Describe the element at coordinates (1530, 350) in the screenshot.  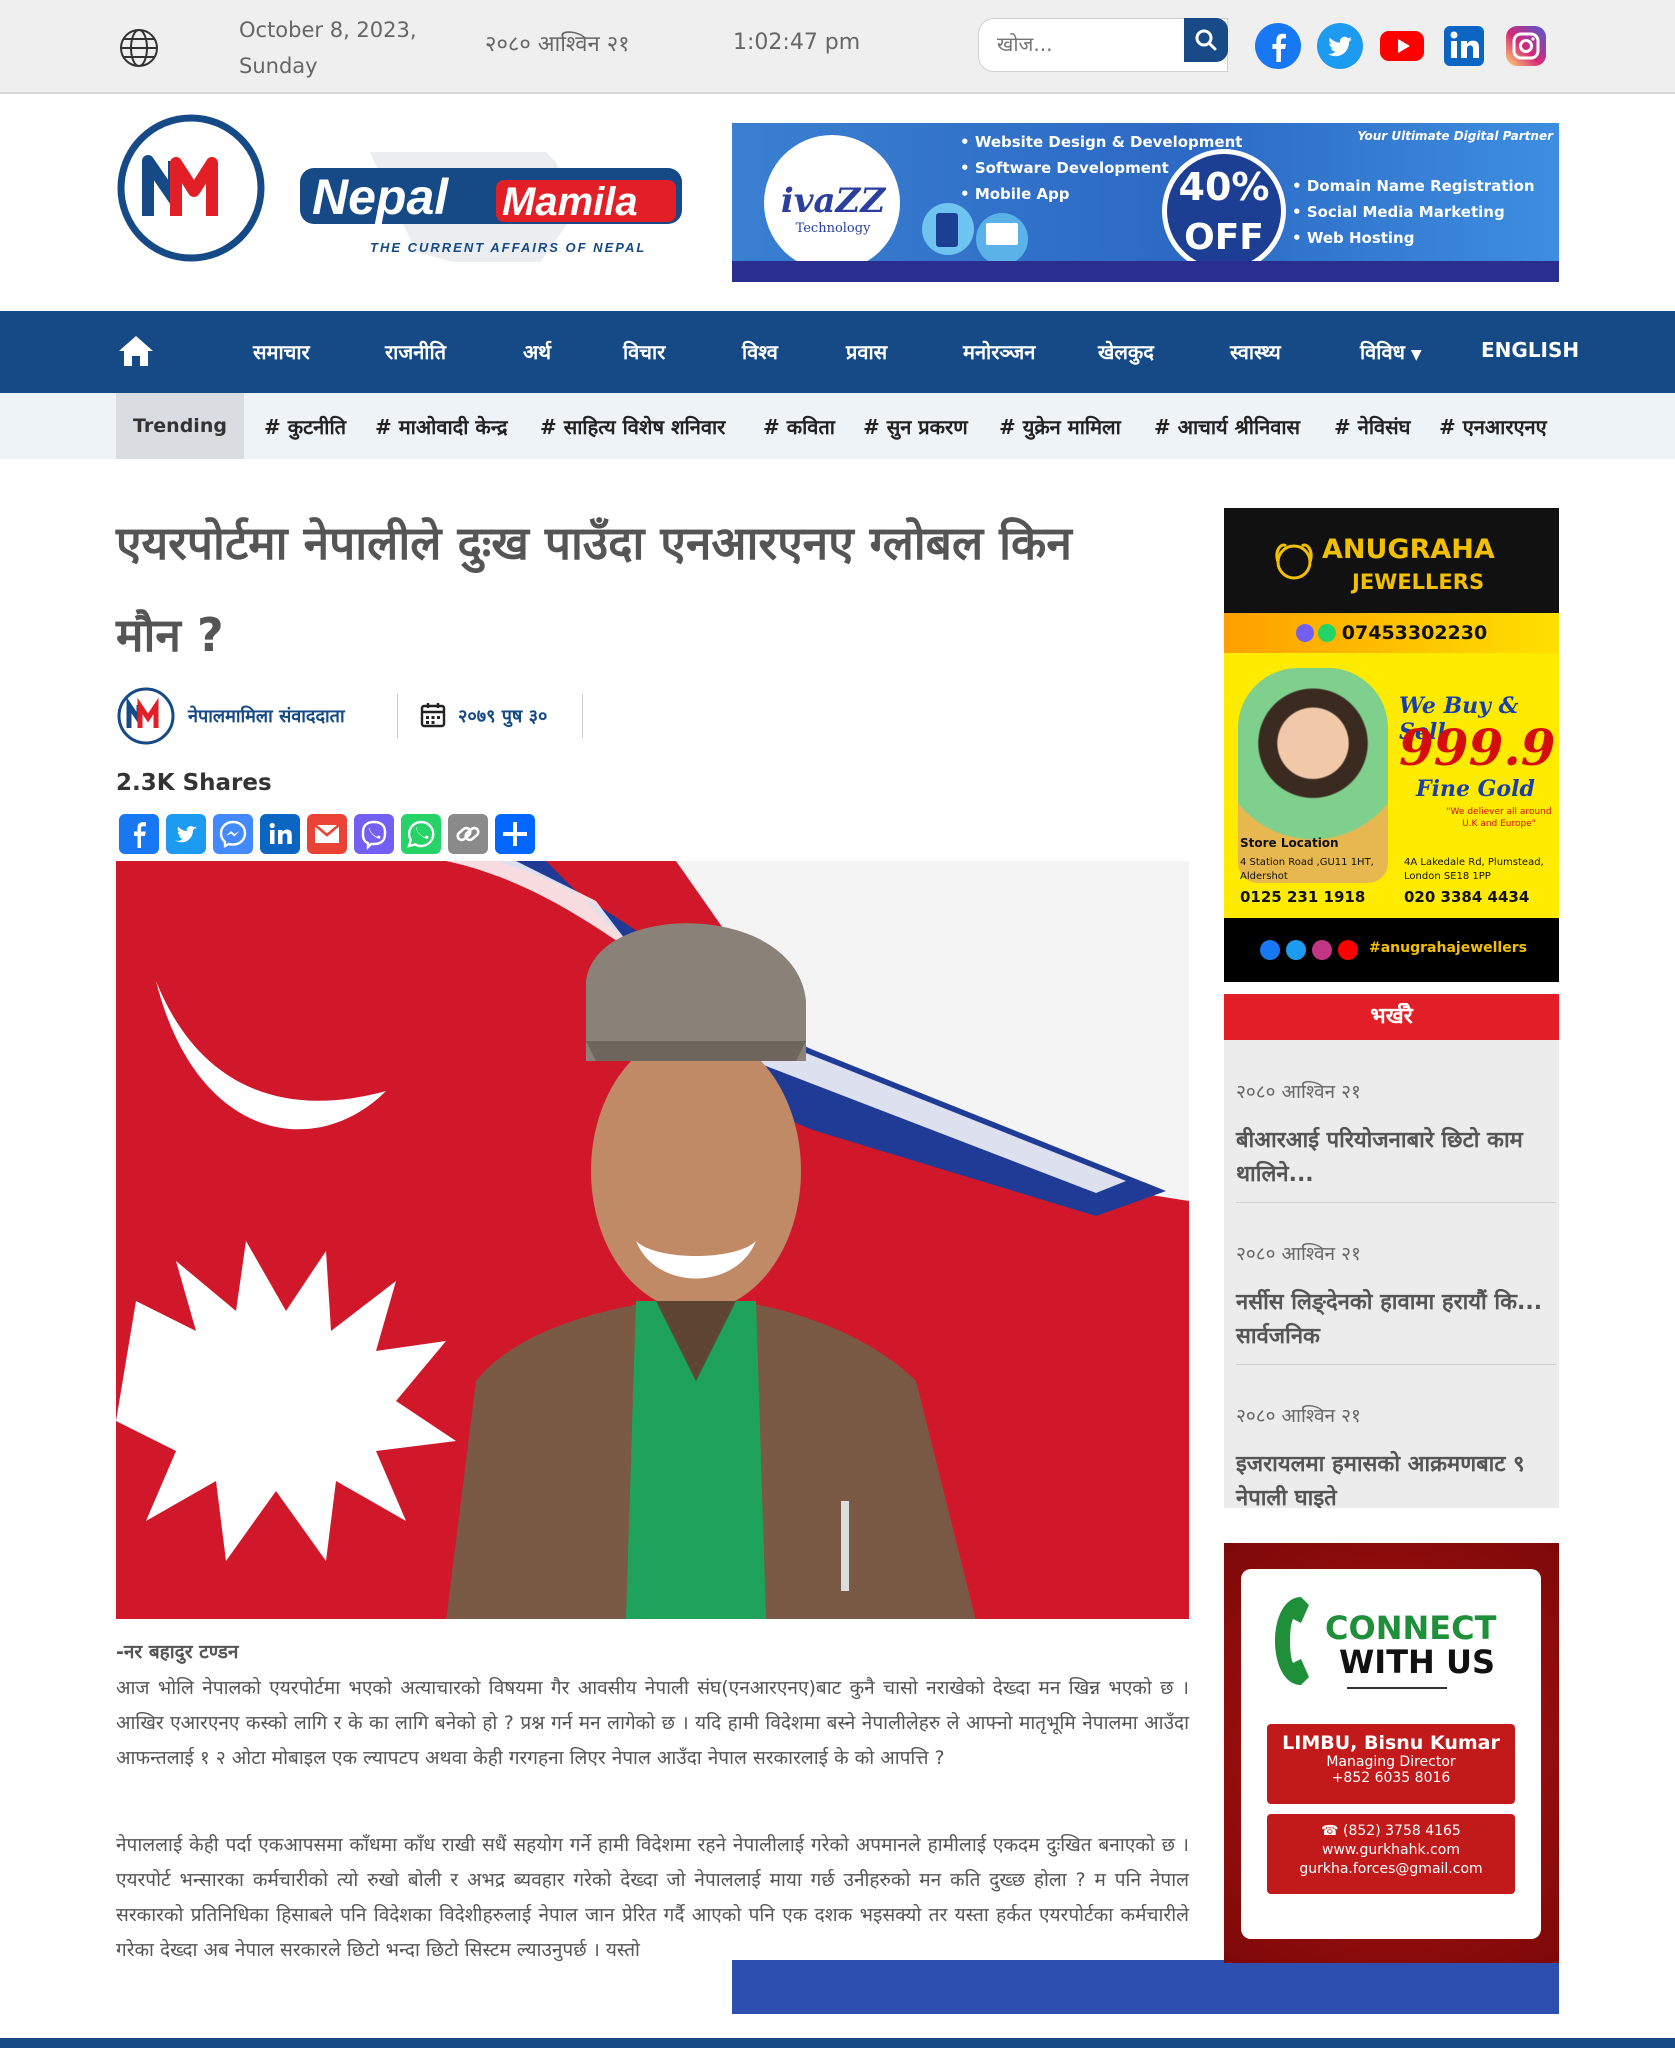
I see `nav-item-english: ENGLISH` at that location.